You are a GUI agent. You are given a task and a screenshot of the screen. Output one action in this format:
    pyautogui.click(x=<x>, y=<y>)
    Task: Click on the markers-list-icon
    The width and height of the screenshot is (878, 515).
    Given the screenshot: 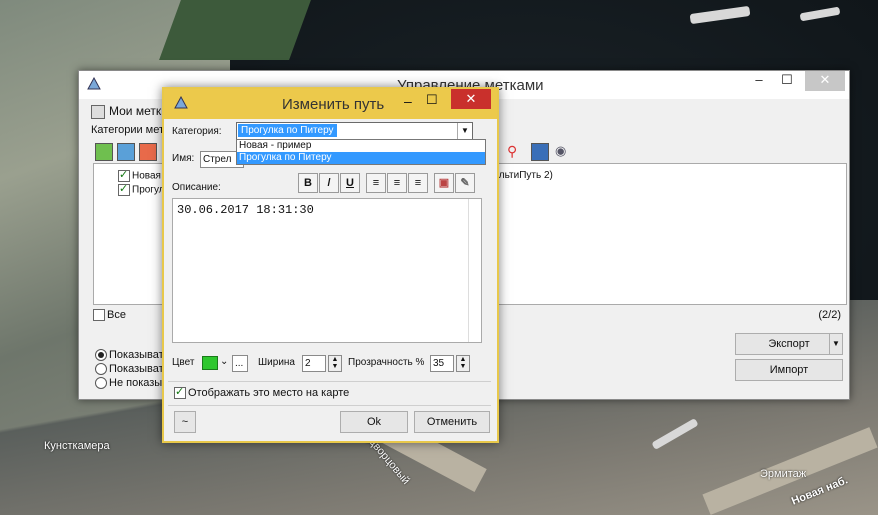 What is the action you would take?
    pyautogui.click(x=98, y=111)
    